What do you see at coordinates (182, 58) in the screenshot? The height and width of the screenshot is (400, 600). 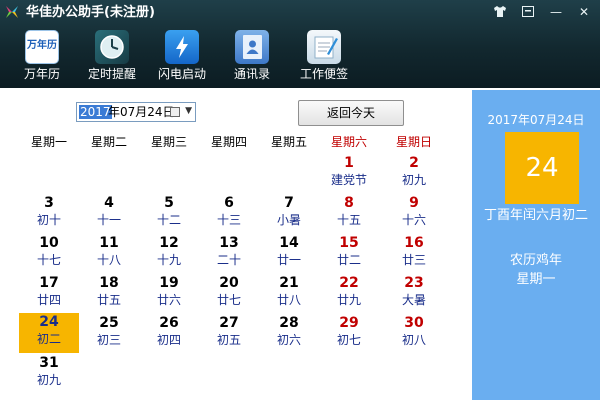 I see `toolbar-quick-launch-button: 闪电启动` at bounding box center [182, 58].